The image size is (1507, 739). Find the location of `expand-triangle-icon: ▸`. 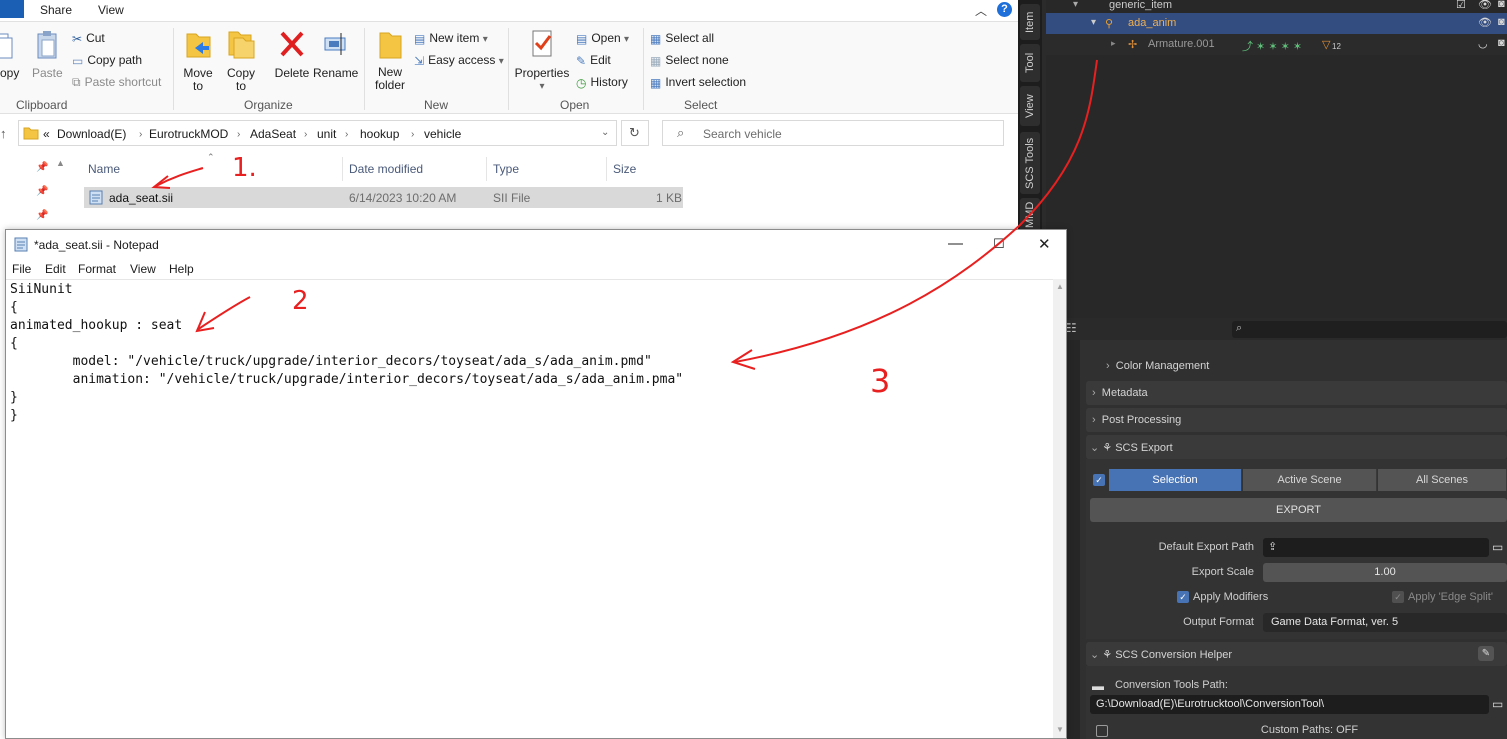

expand-triangle-icon: ▸ is located at coordinates (1113, 43).